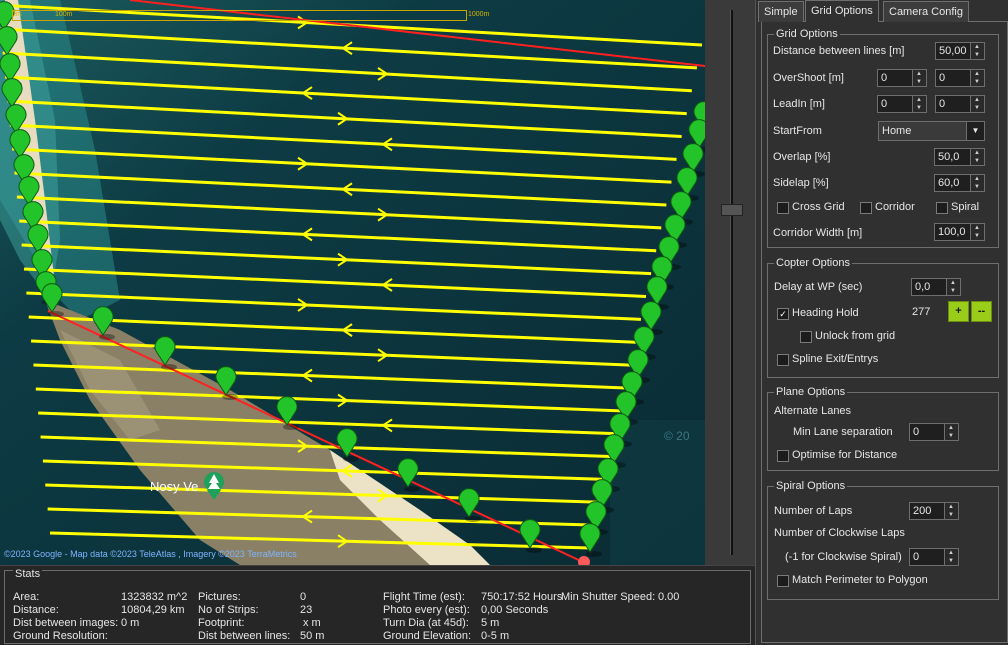  I want to click on leadin-input-1: 0 ▲ ▼, so click(902, 104).